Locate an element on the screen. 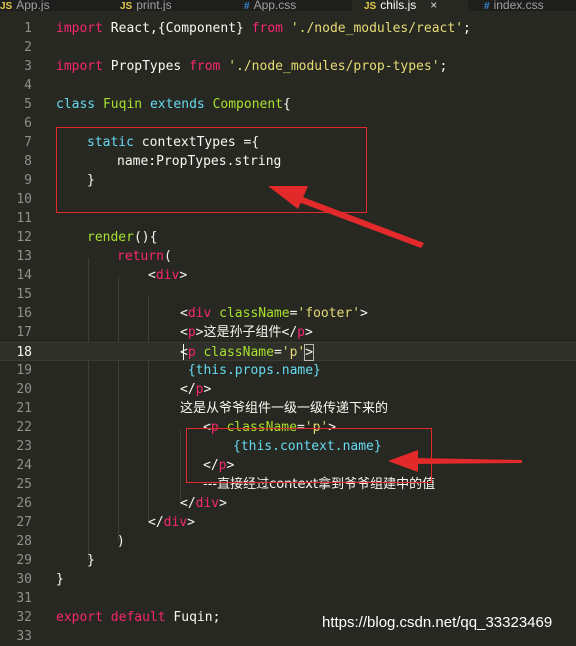 This screenshot has width=576, height=646. annotation-arrow-lower is located at coordinates (455, 461).